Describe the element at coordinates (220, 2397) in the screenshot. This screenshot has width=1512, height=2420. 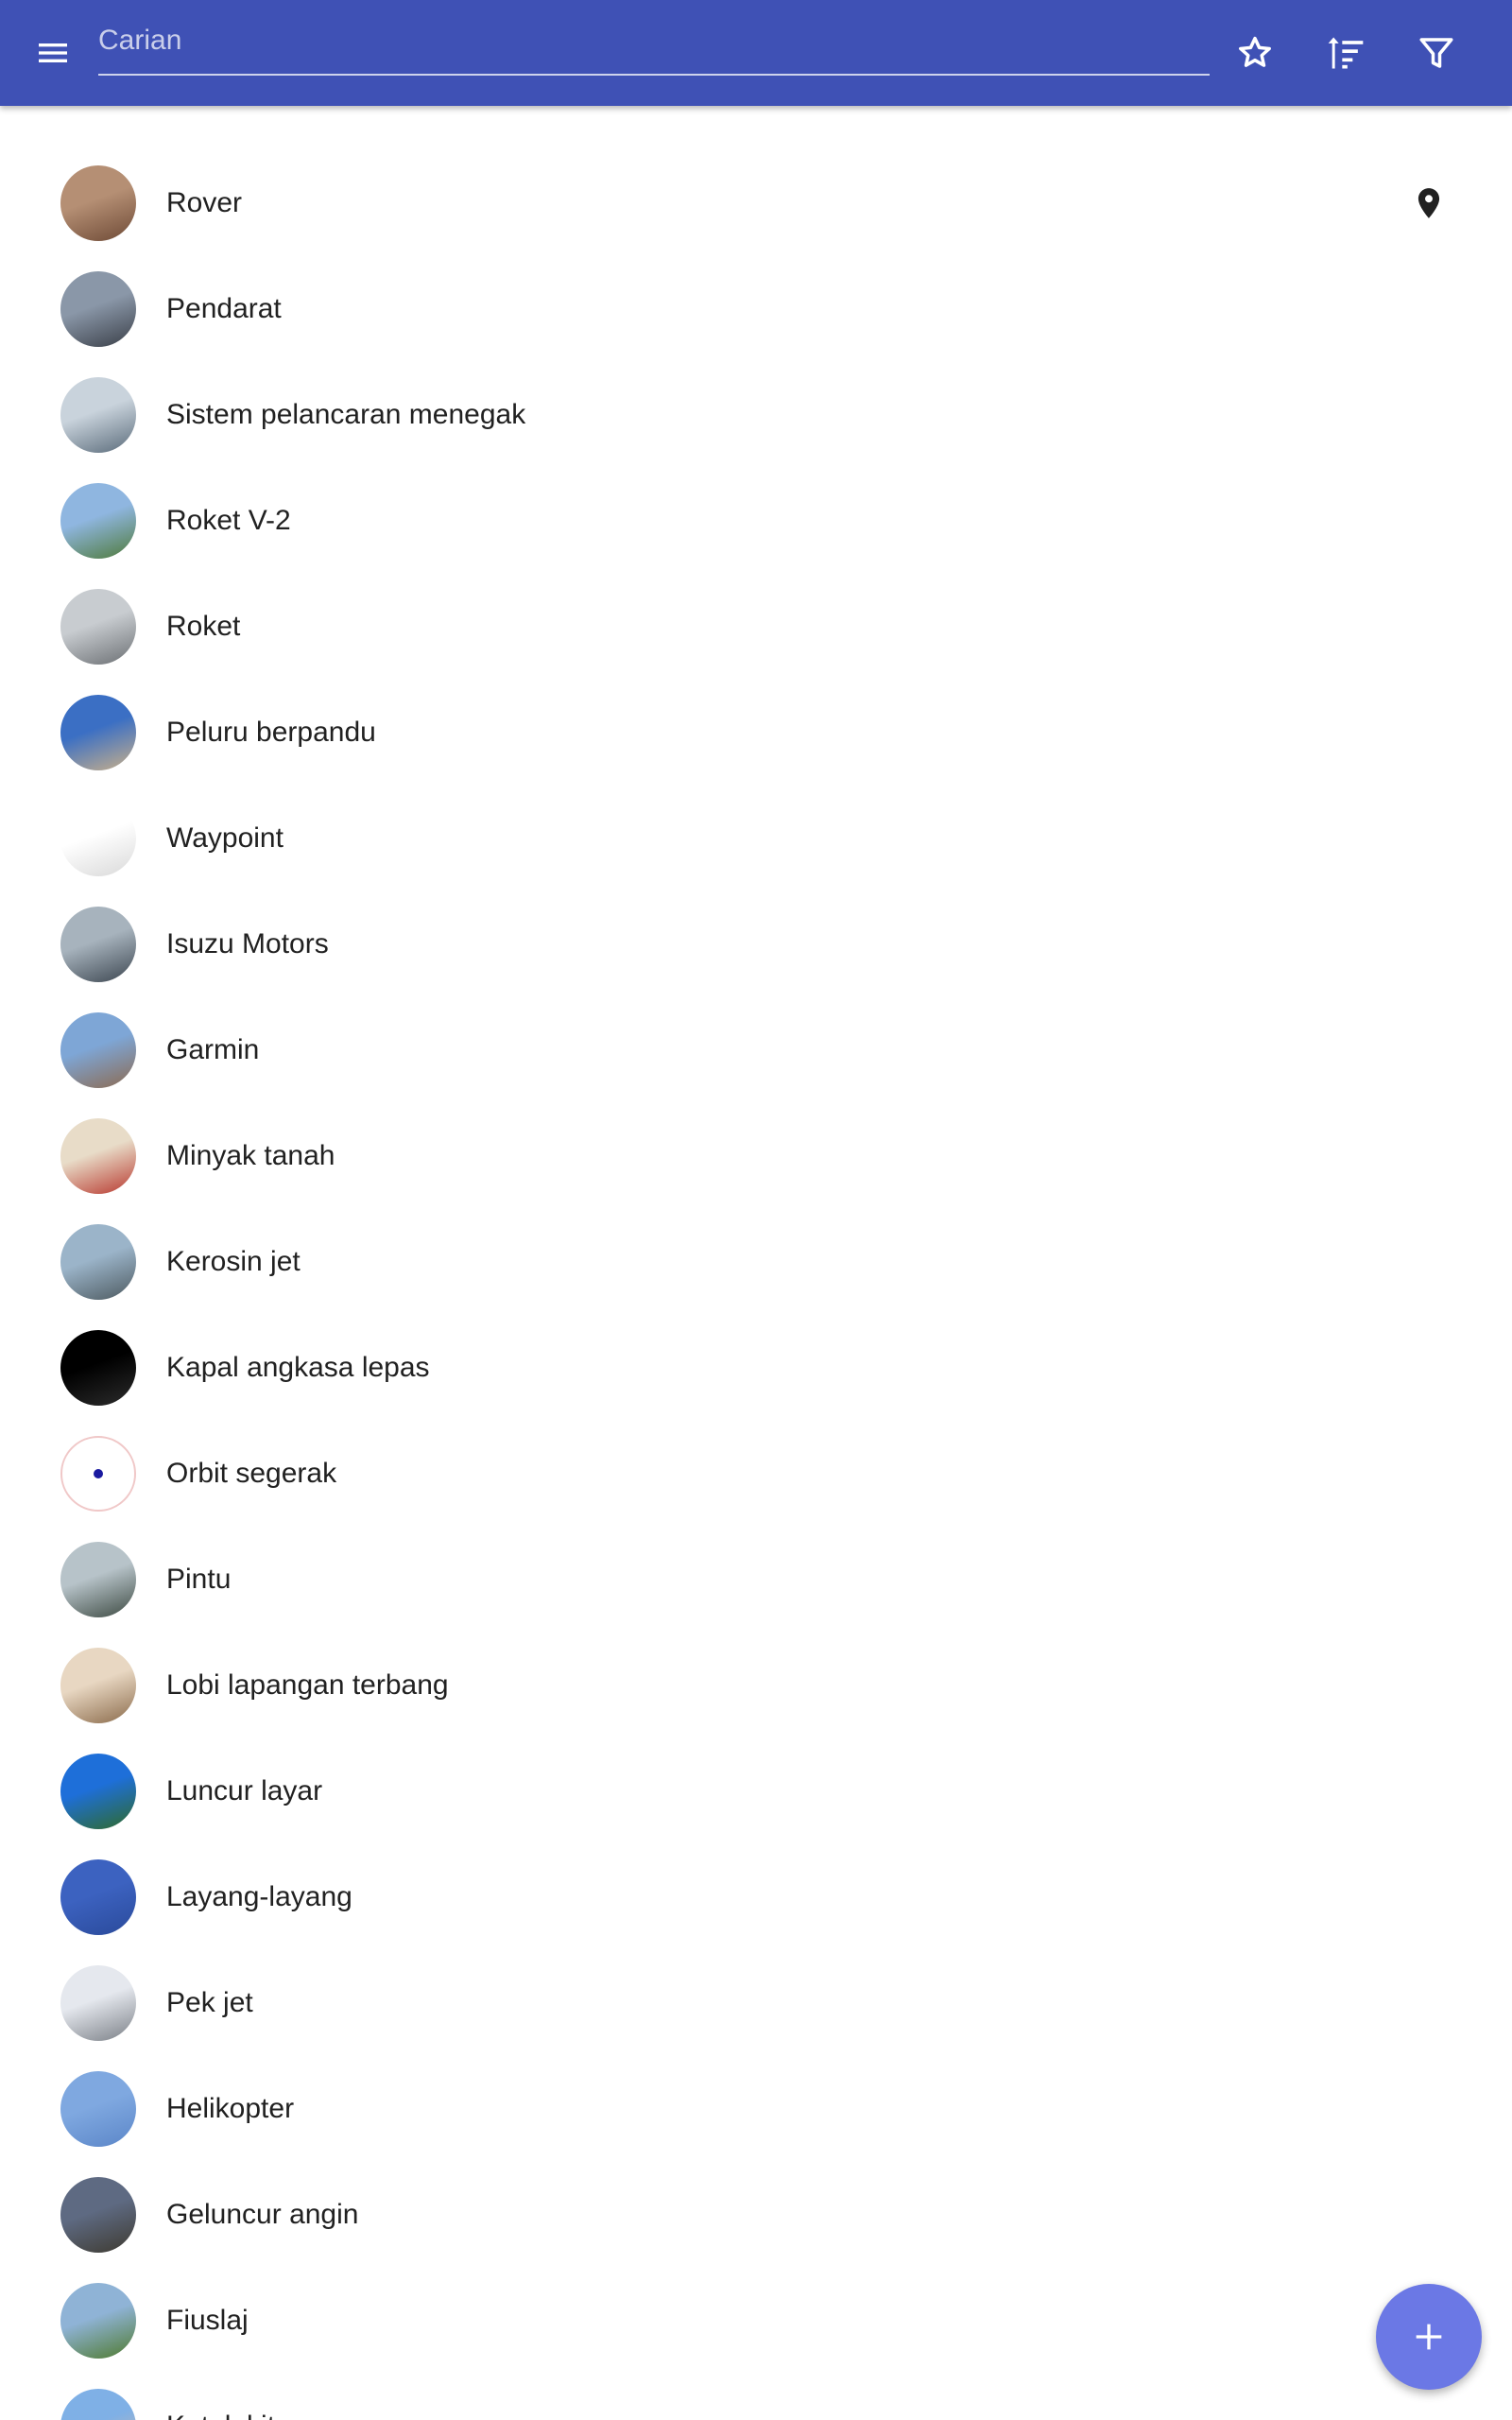
I see `item-label: Katak kit` at that location.